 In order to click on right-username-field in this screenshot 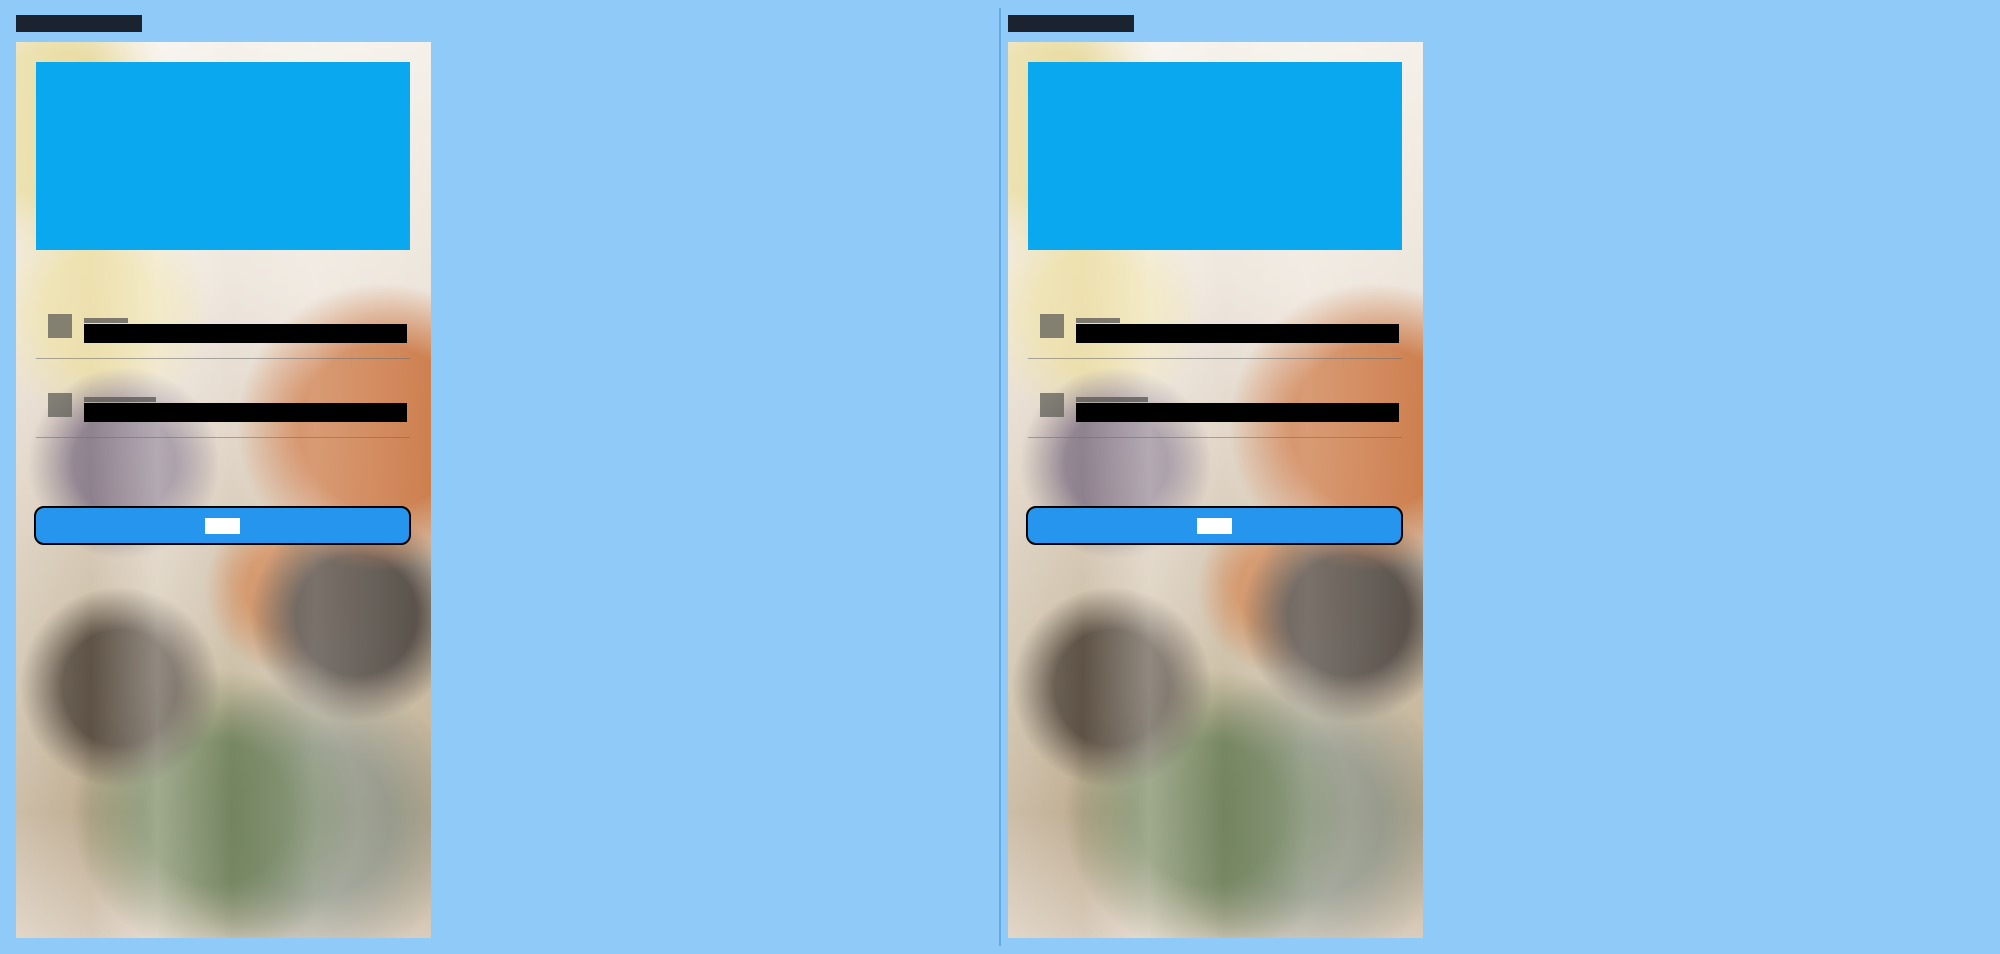, I will do `click(1215, 336)`.